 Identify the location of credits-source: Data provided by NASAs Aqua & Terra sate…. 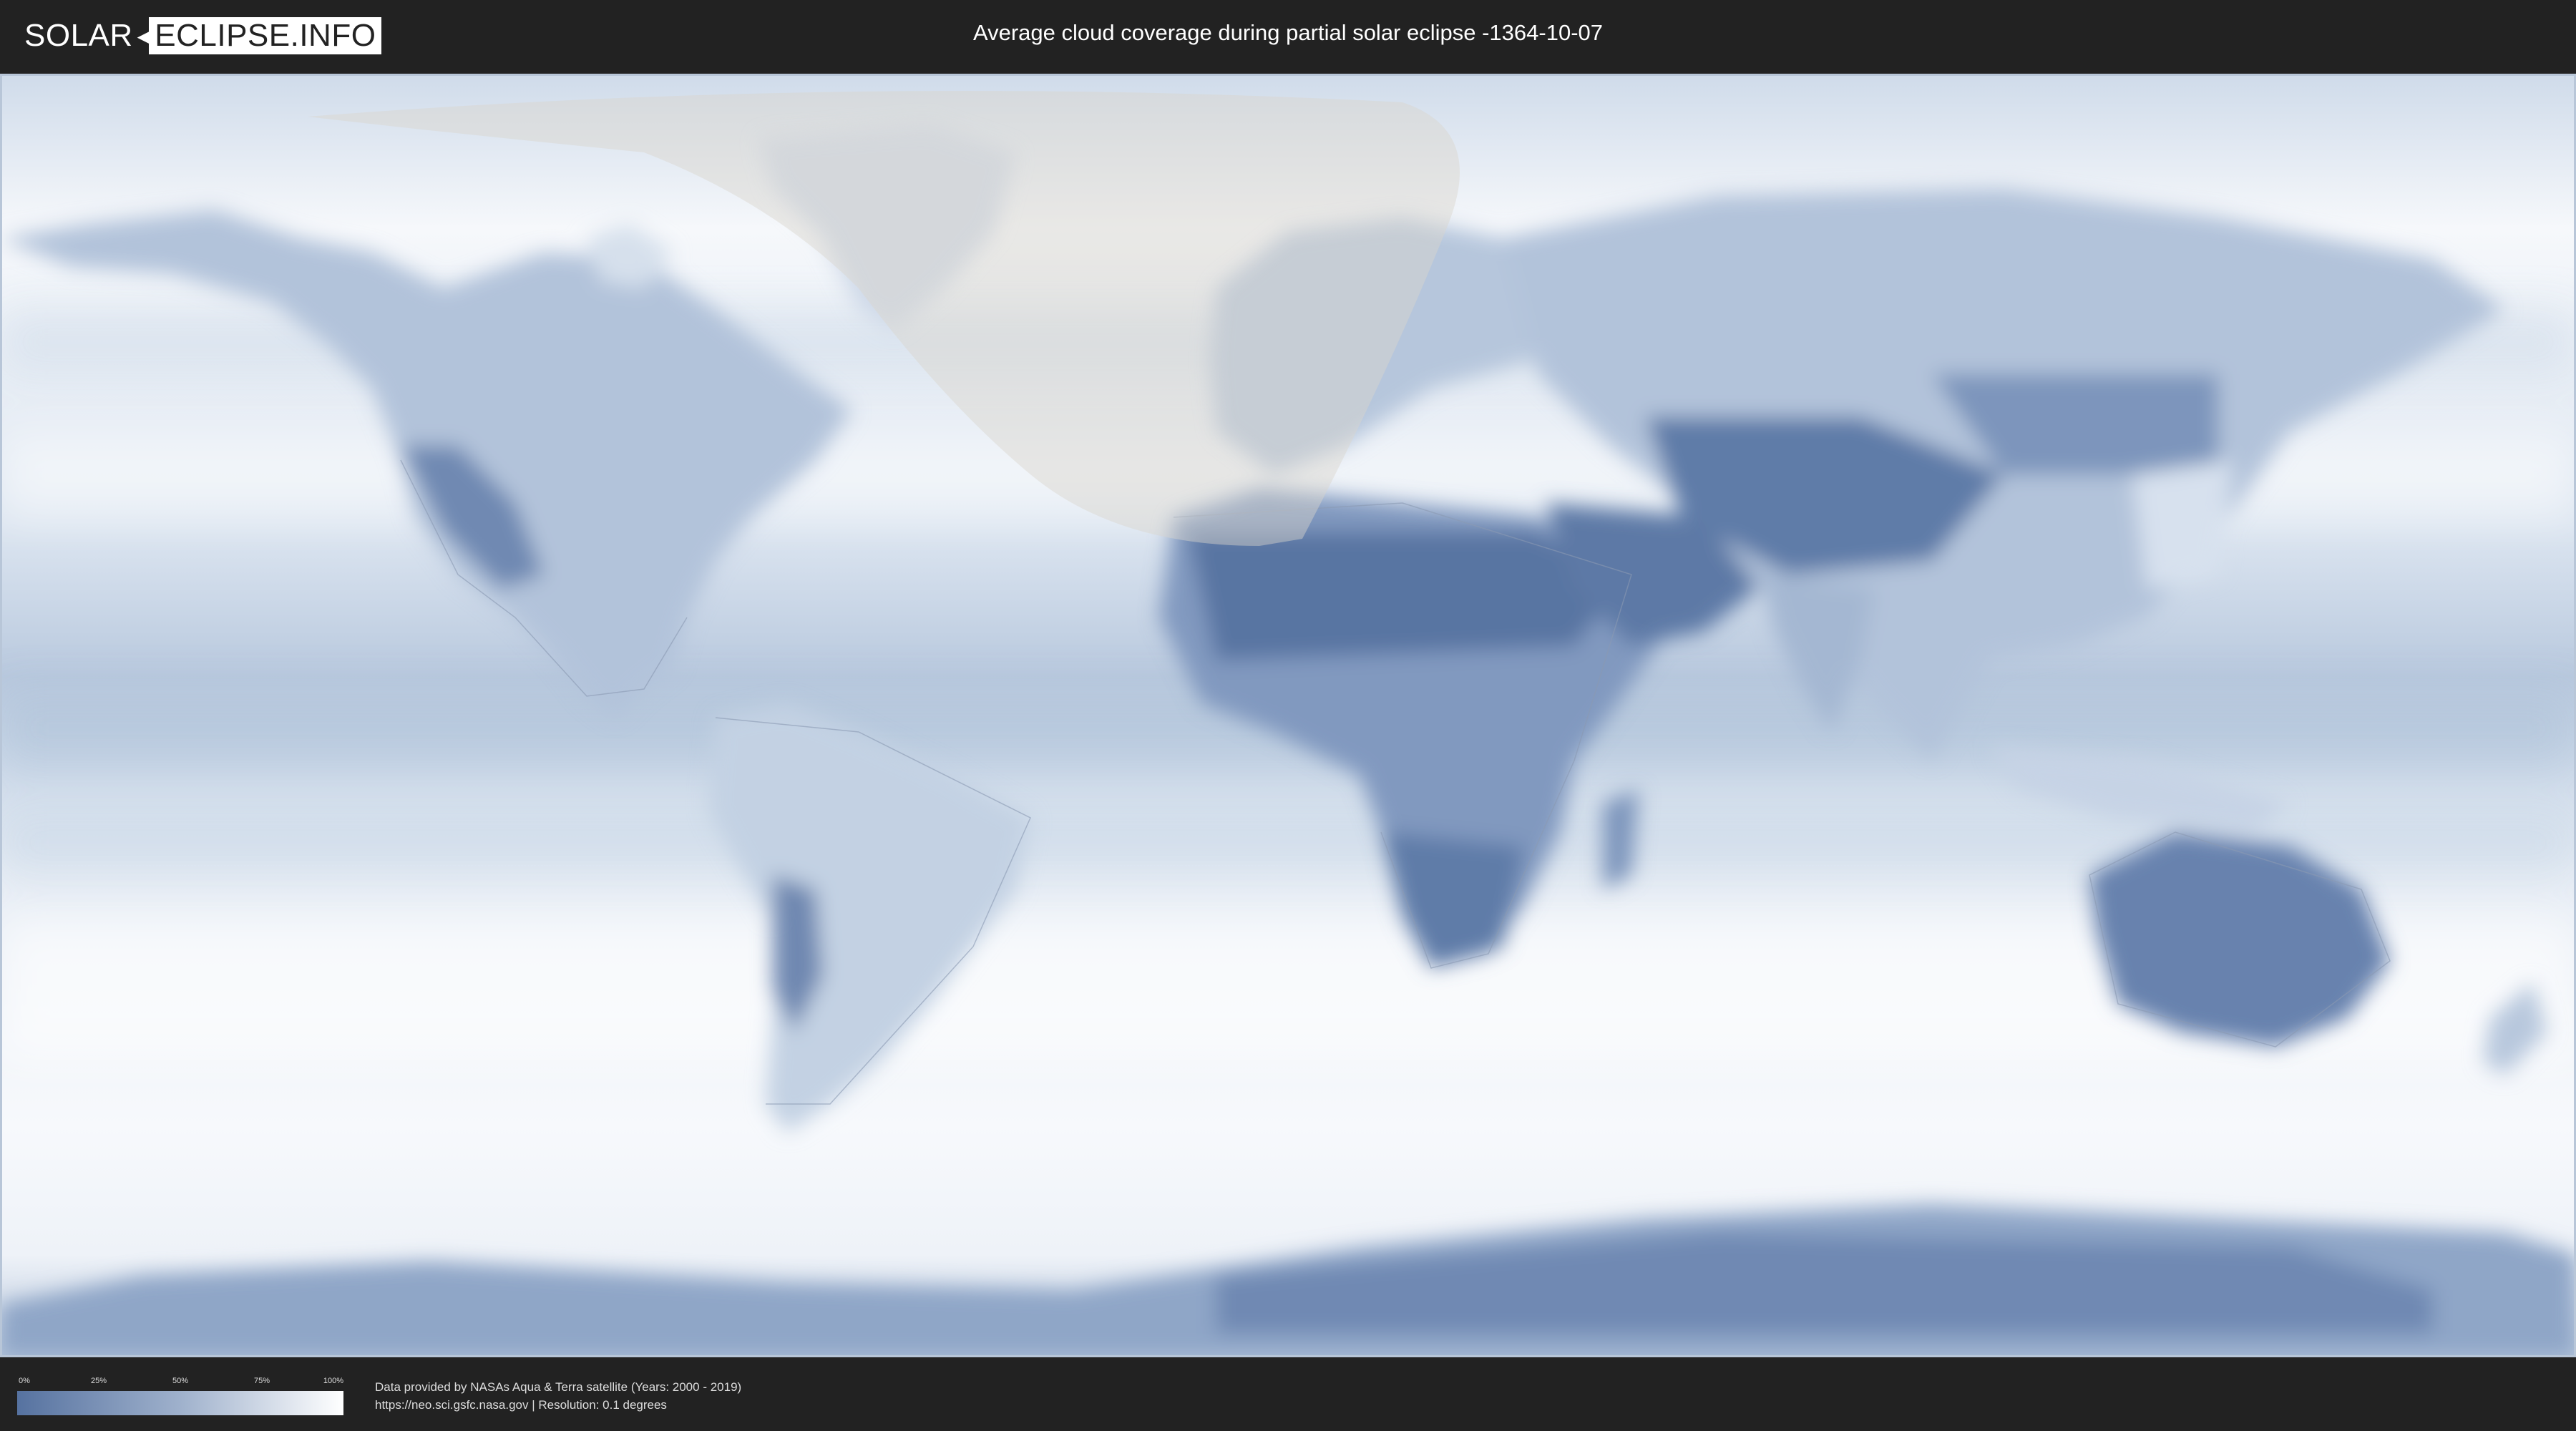
(558, 1387).